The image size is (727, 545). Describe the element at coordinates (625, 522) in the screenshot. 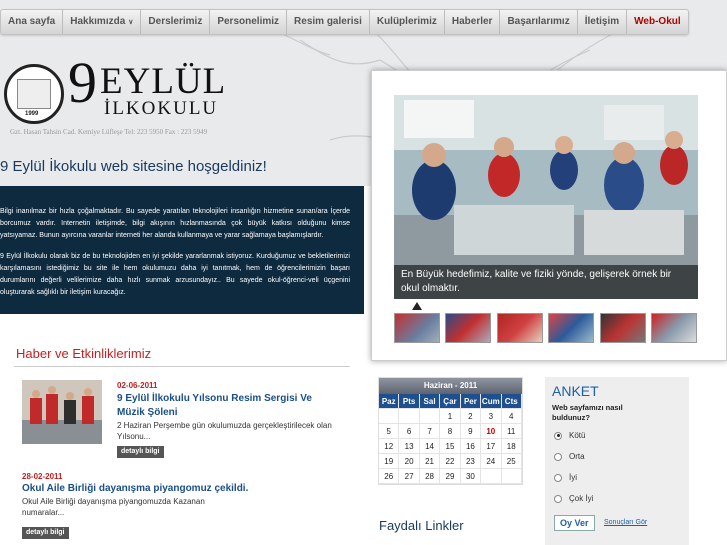

I see `results-link: Sonuçları Gör` at that location.